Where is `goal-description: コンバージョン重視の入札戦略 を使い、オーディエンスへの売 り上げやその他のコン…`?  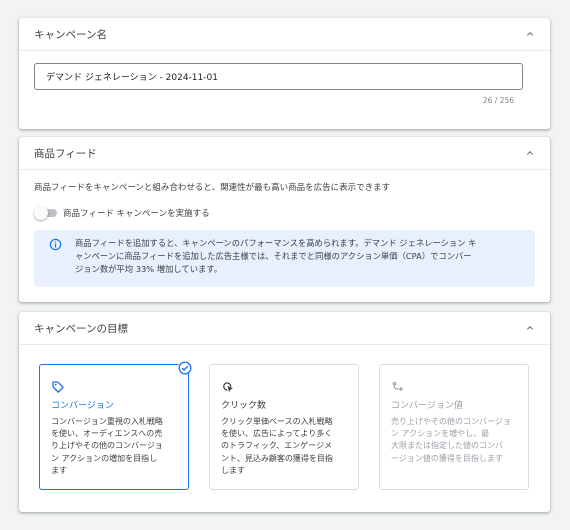
goal-description: コンバージョン重視の入札戦略 を使い、オーディエンスへの売 り上げやその他のコン… is located at coordinates (114, 446).